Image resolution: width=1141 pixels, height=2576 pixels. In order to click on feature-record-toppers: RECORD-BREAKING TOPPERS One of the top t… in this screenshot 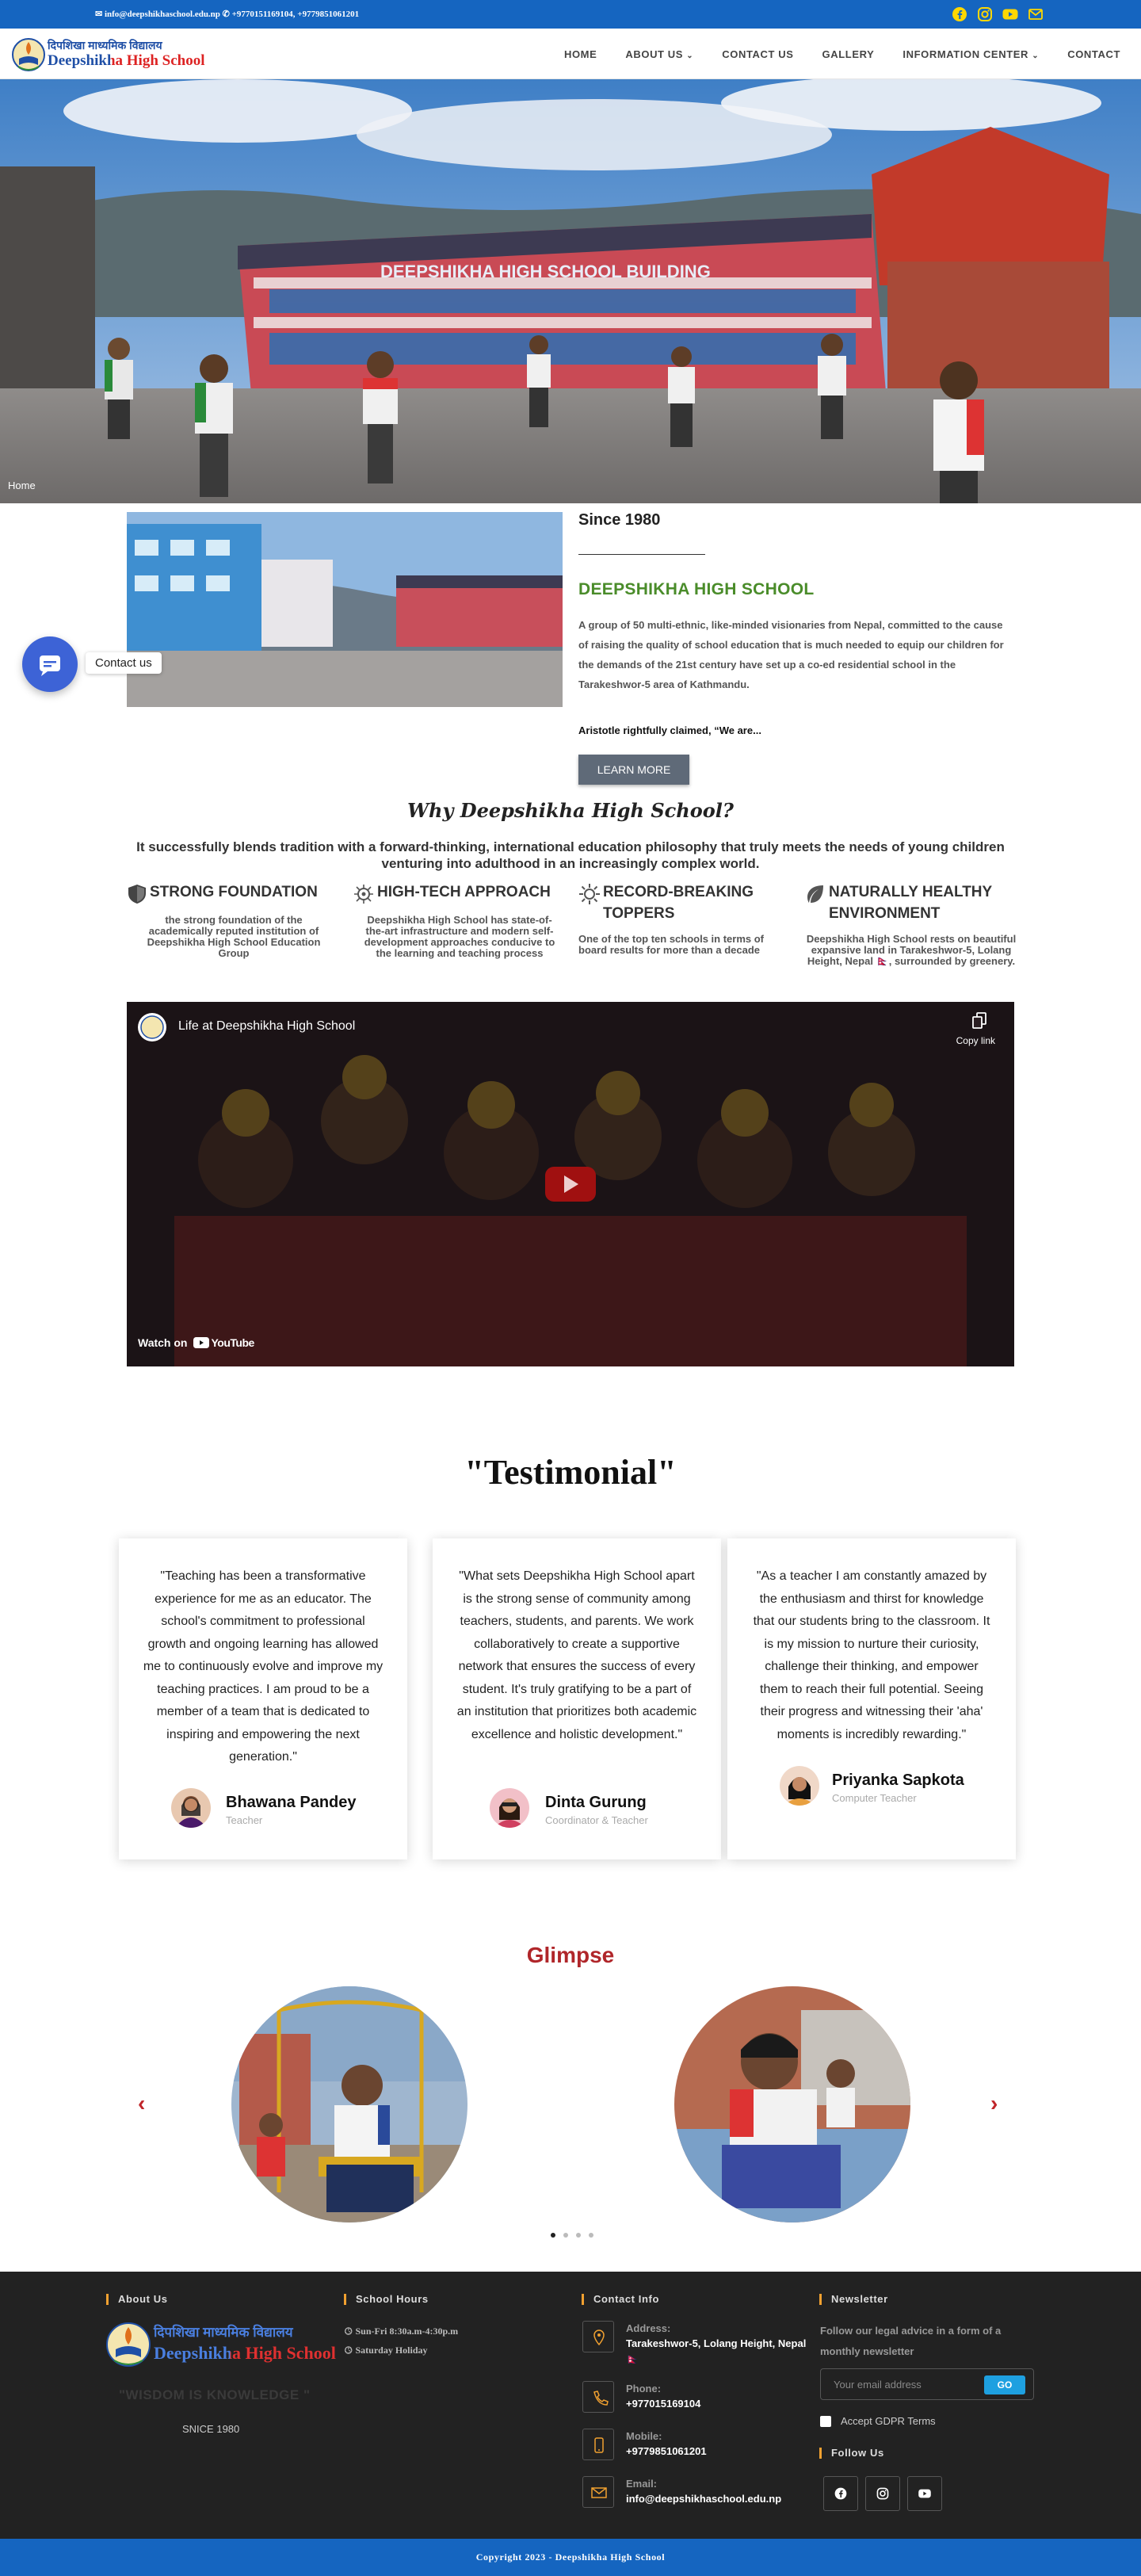, I will do `click(685, 918)`.